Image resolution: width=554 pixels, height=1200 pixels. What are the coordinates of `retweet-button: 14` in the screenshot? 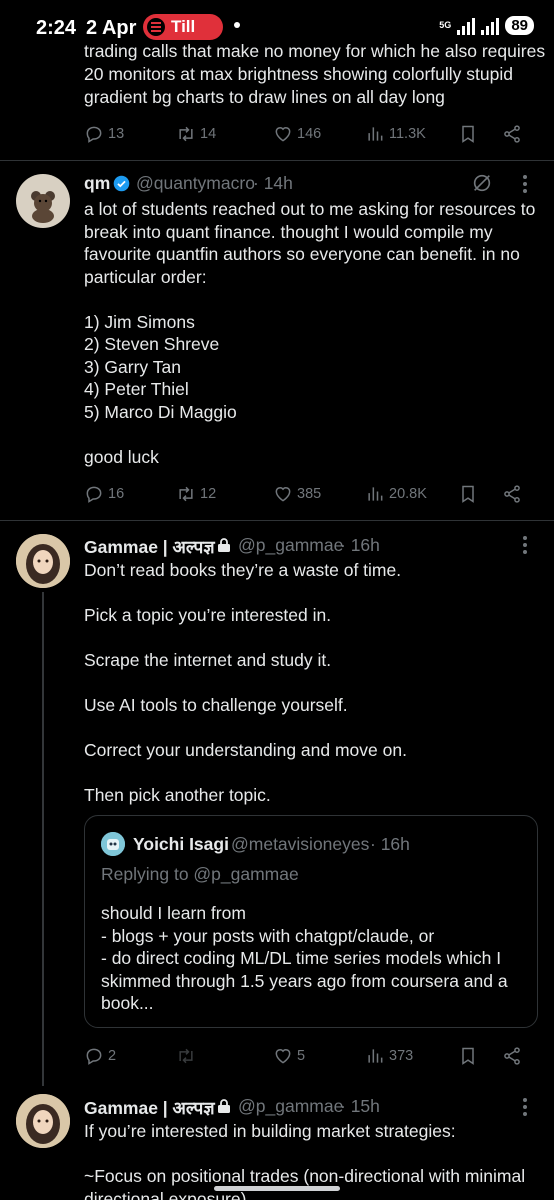 It's located at (196, 134).